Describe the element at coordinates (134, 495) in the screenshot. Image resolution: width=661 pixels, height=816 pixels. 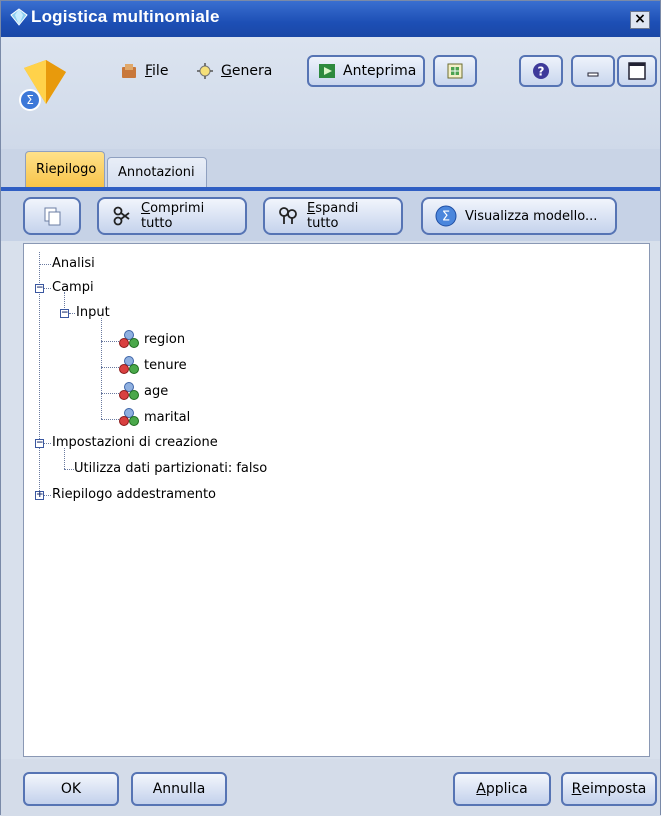
I see `tree-node-riepilogo-addestramento: Riepilogo addestramento` at that location.